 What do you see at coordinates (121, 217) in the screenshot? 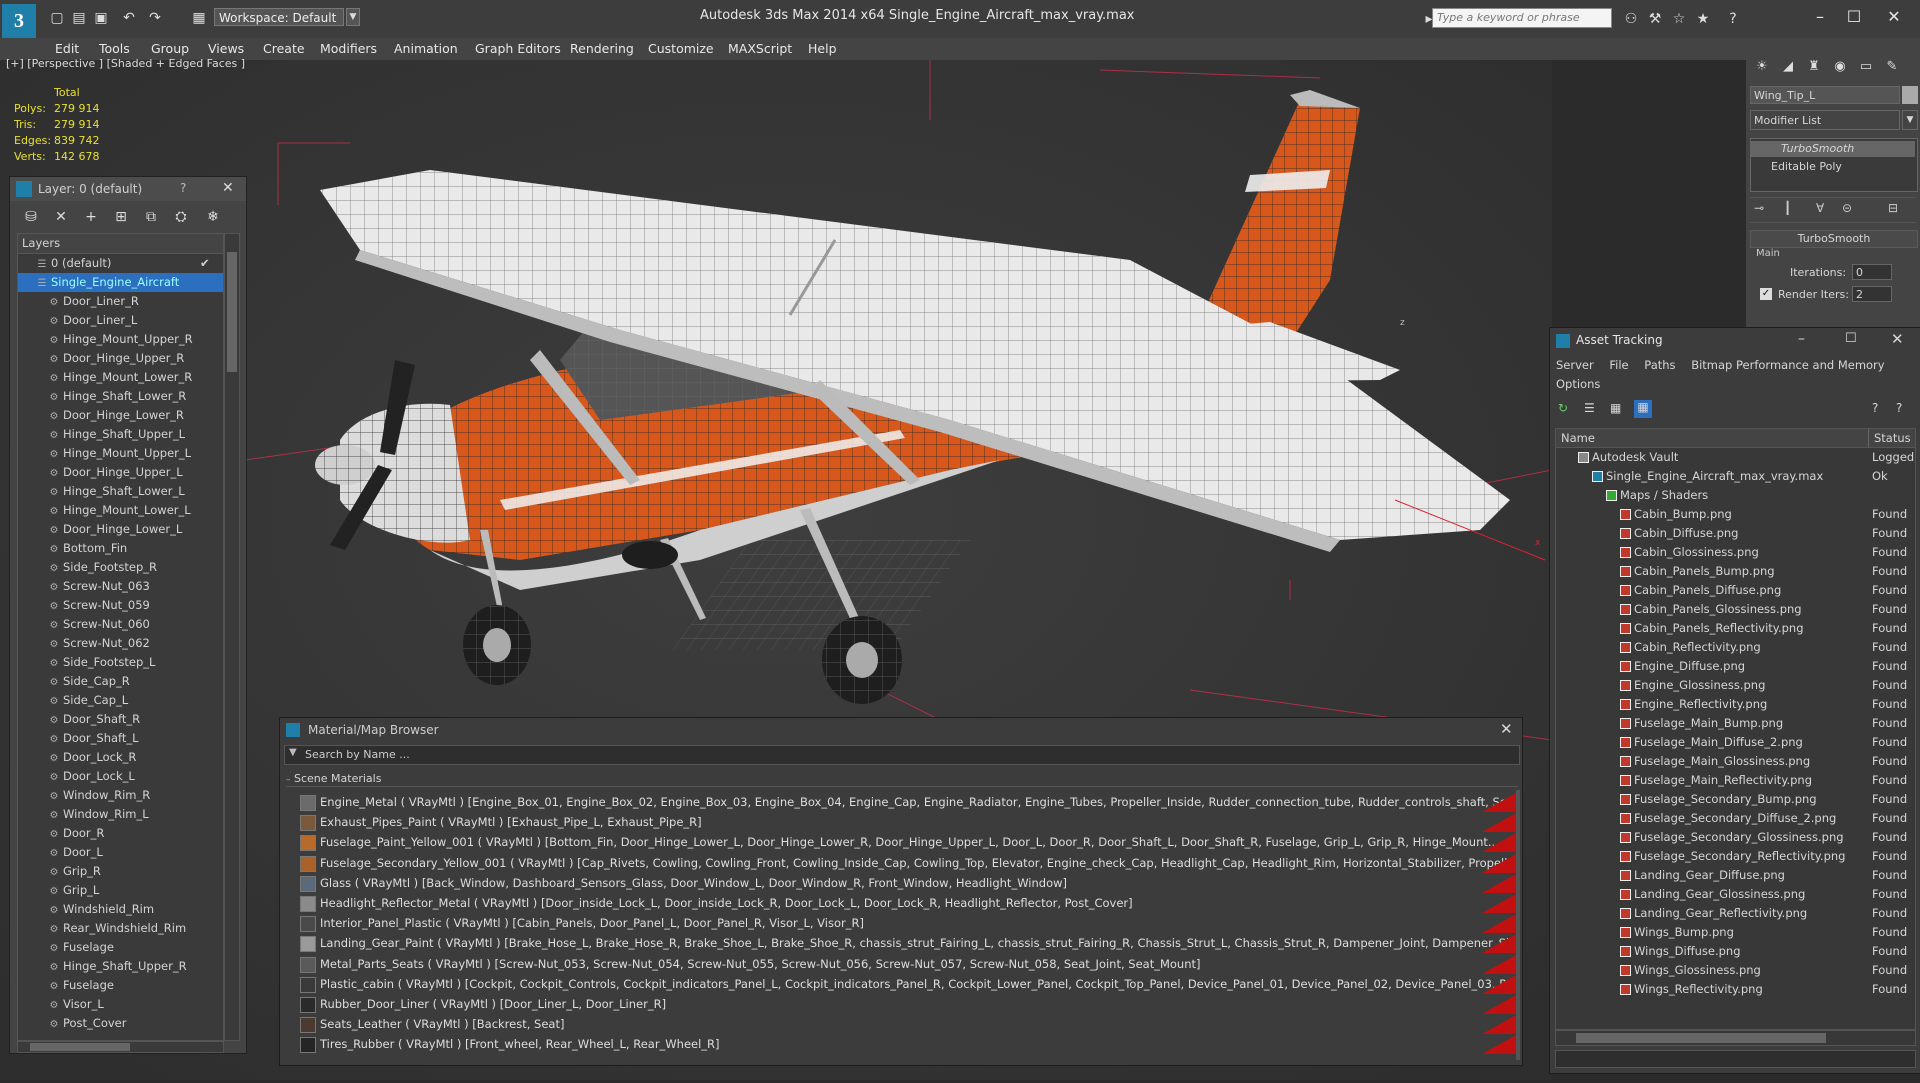
I see `select-objects-icon: ⊞` at bounding box center [121, 217].